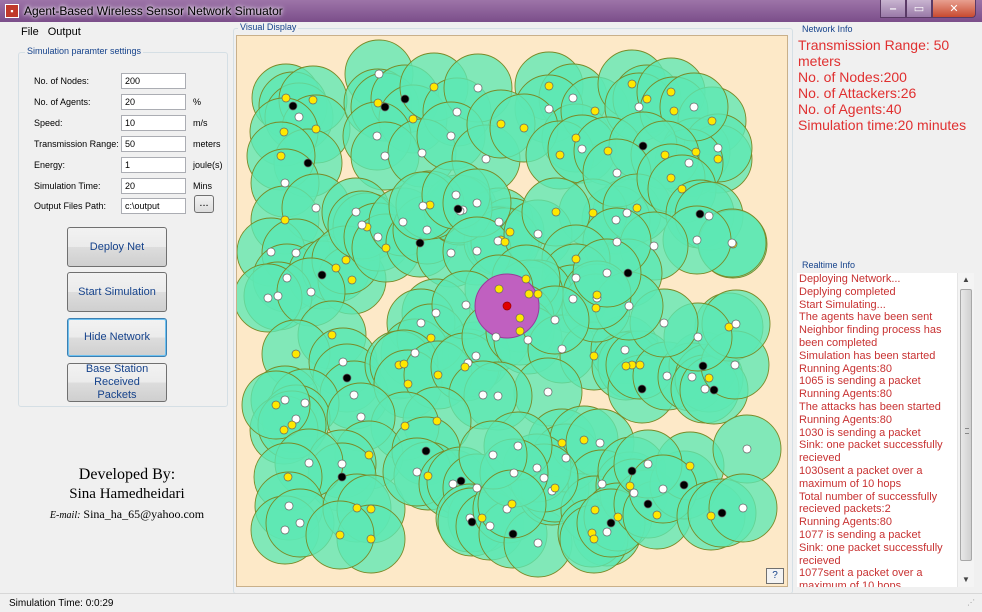 This screenshot has width=982, height=612. What do you see at coordinates (76, 144) in the screenshot?
I see `range-label: Transmission Range:` at bounding box center [76, 144].